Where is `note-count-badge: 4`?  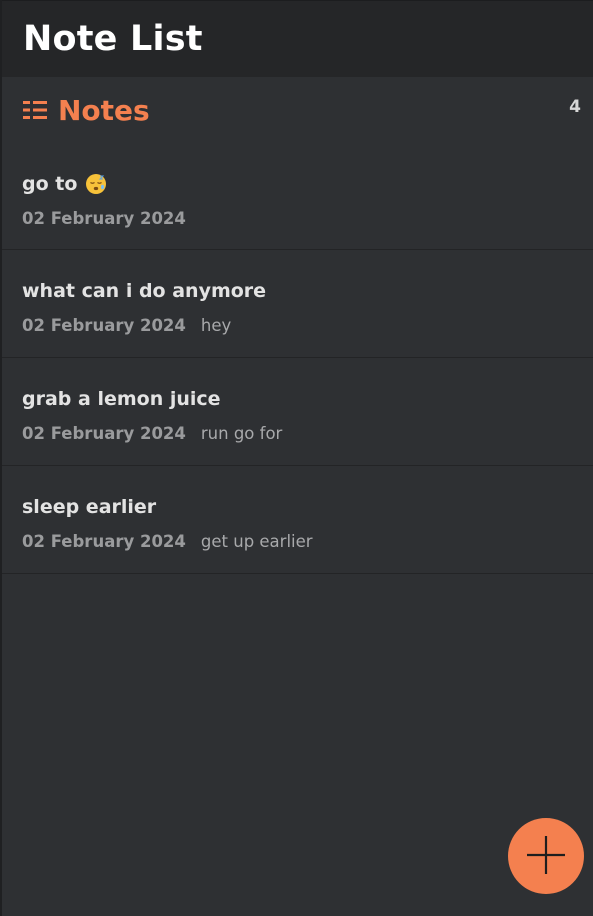
note-count-badge: 4 is located at coordinates (575, 107).